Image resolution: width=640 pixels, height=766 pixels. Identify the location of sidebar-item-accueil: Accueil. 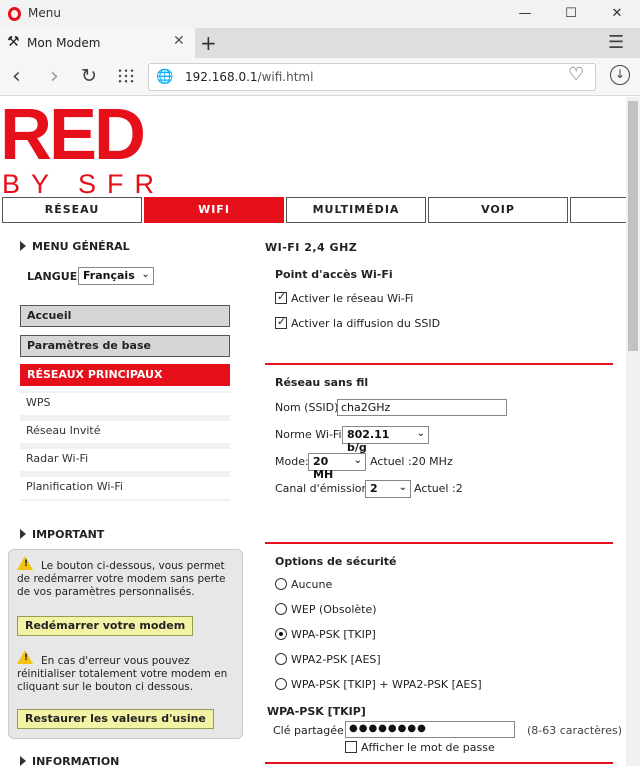
(125, 316).